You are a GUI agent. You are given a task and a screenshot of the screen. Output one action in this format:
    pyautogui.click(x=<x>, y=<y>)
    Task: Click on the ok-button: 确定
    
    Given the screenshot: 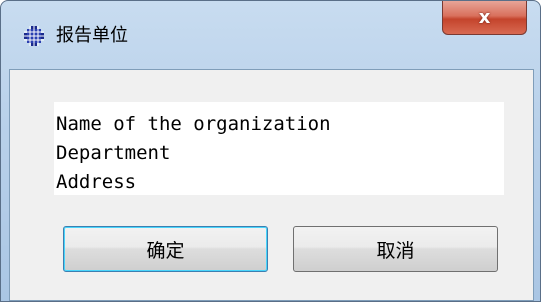 What is the action you would take?
    pyautogui.click(x=165, y=249)
    